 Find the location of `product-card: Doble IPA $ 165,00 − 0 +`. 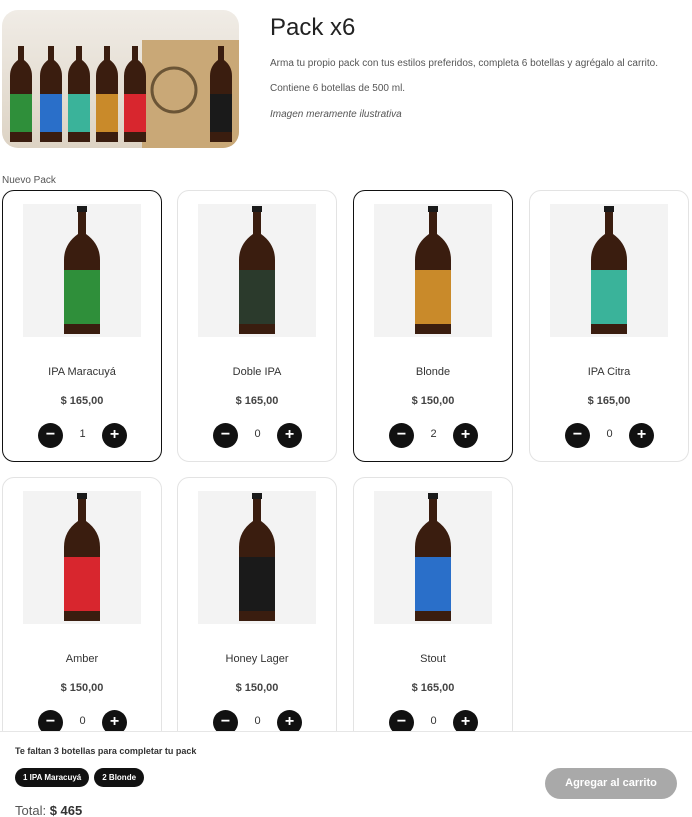

product-card: Doble IPA $ 165,00 − 0 + is located at coordinates (257, 326).